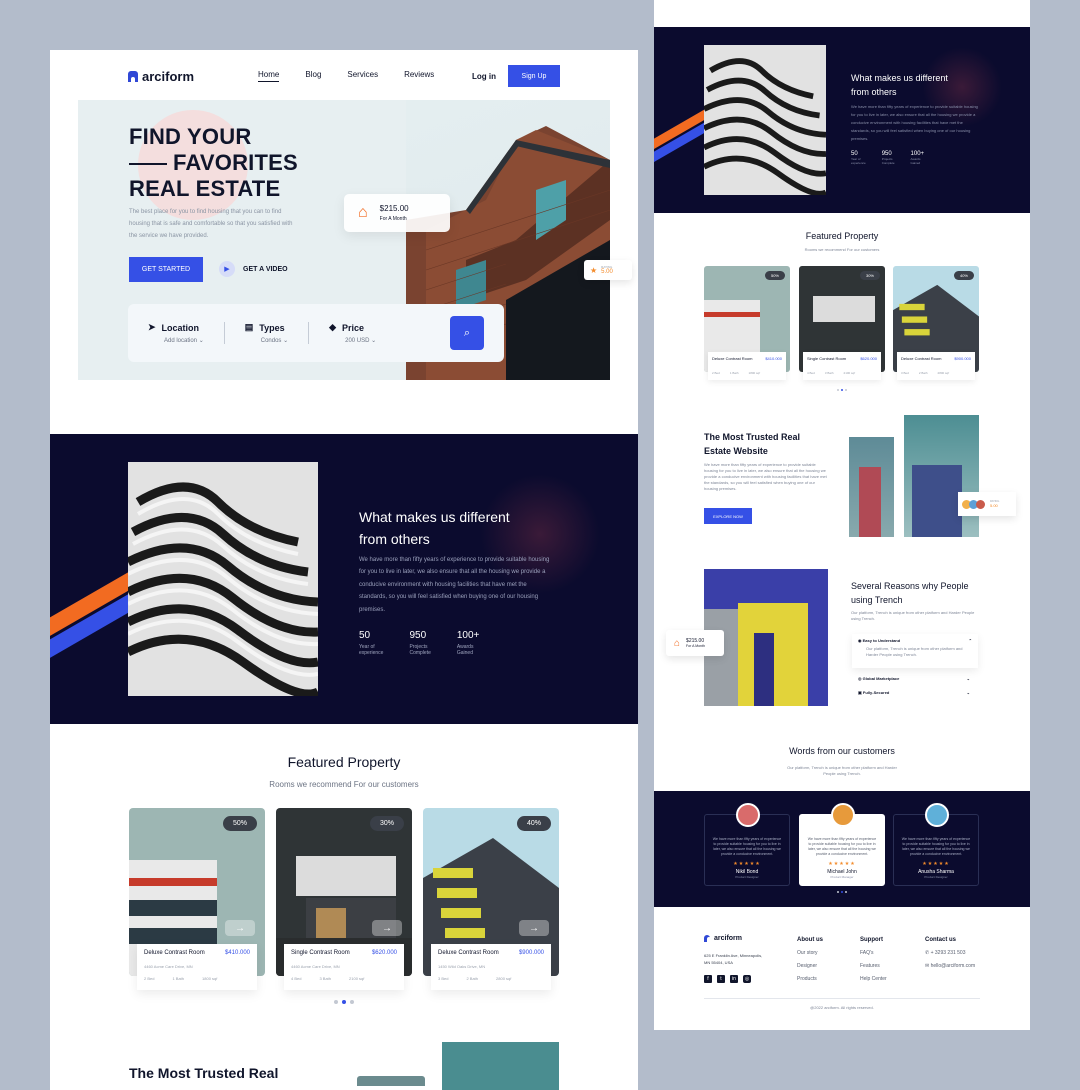 Image resolution: width=1080 pixels, height=1090 pixels. Describe the element at coordinates (468, 643) in the screenshot. I see `stat-awards: 100+ Awards Gained` at that location.